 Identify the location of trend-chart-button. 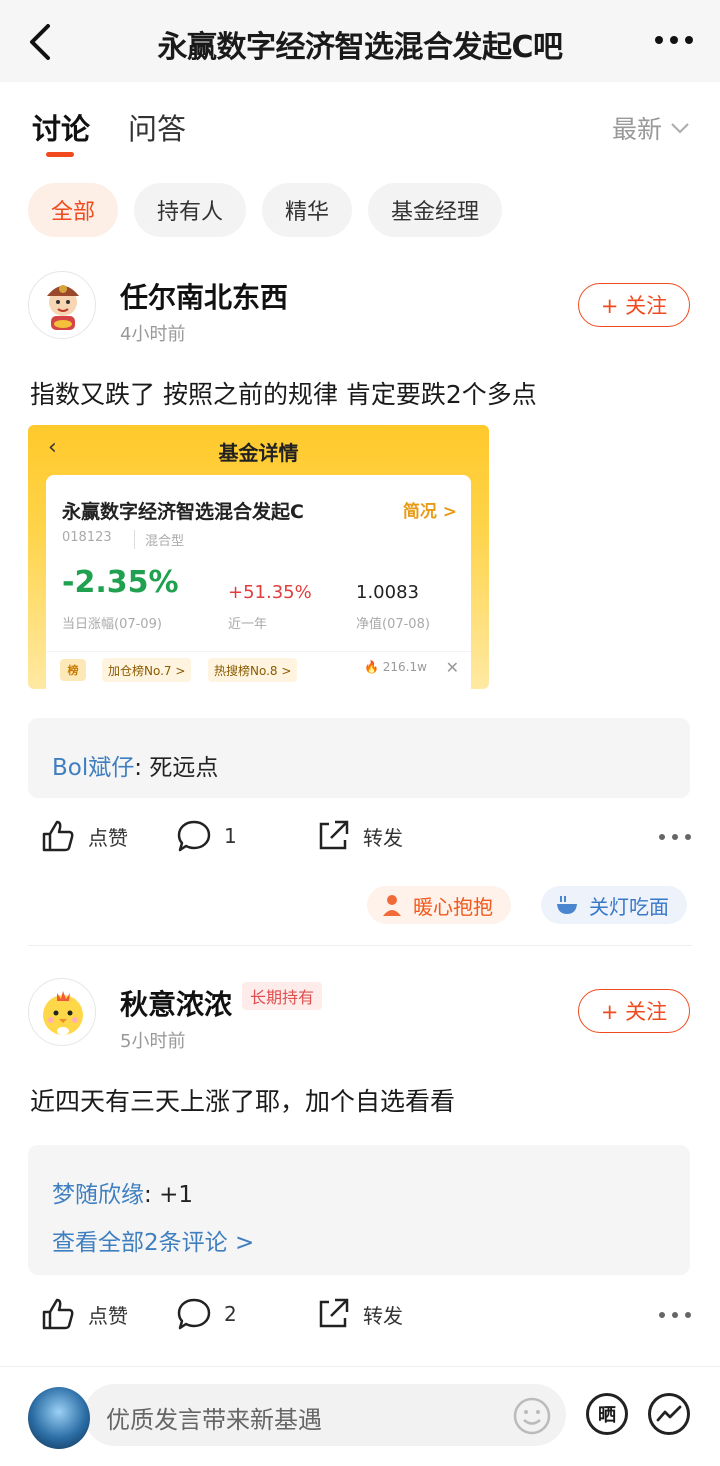
(669, 1414).